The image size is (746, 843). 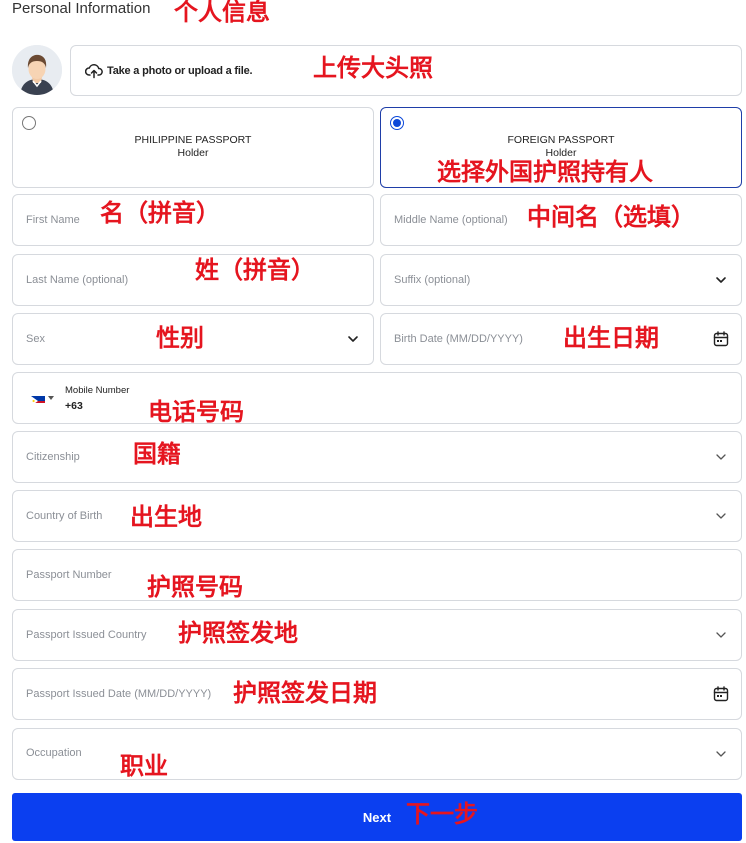 What do you see at coordinates (377, 817) in the screenshot?
I see `next-button: Next` at bounding box center [377, 817].